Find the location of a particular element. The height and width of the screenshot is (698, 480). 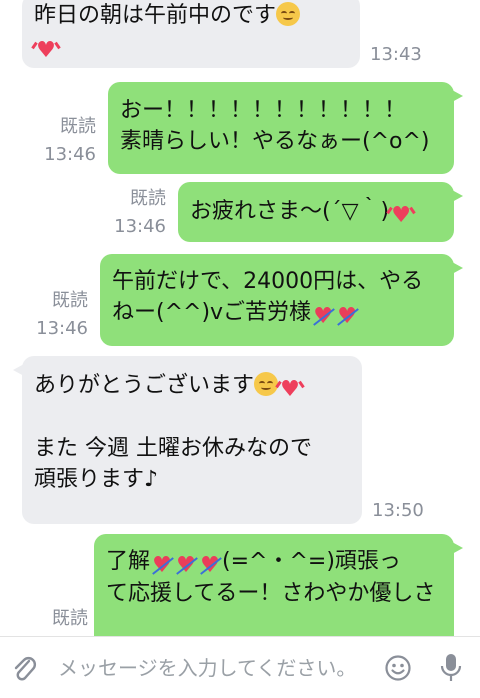

message-time: 13:43 is located at coordinates (396, 54).